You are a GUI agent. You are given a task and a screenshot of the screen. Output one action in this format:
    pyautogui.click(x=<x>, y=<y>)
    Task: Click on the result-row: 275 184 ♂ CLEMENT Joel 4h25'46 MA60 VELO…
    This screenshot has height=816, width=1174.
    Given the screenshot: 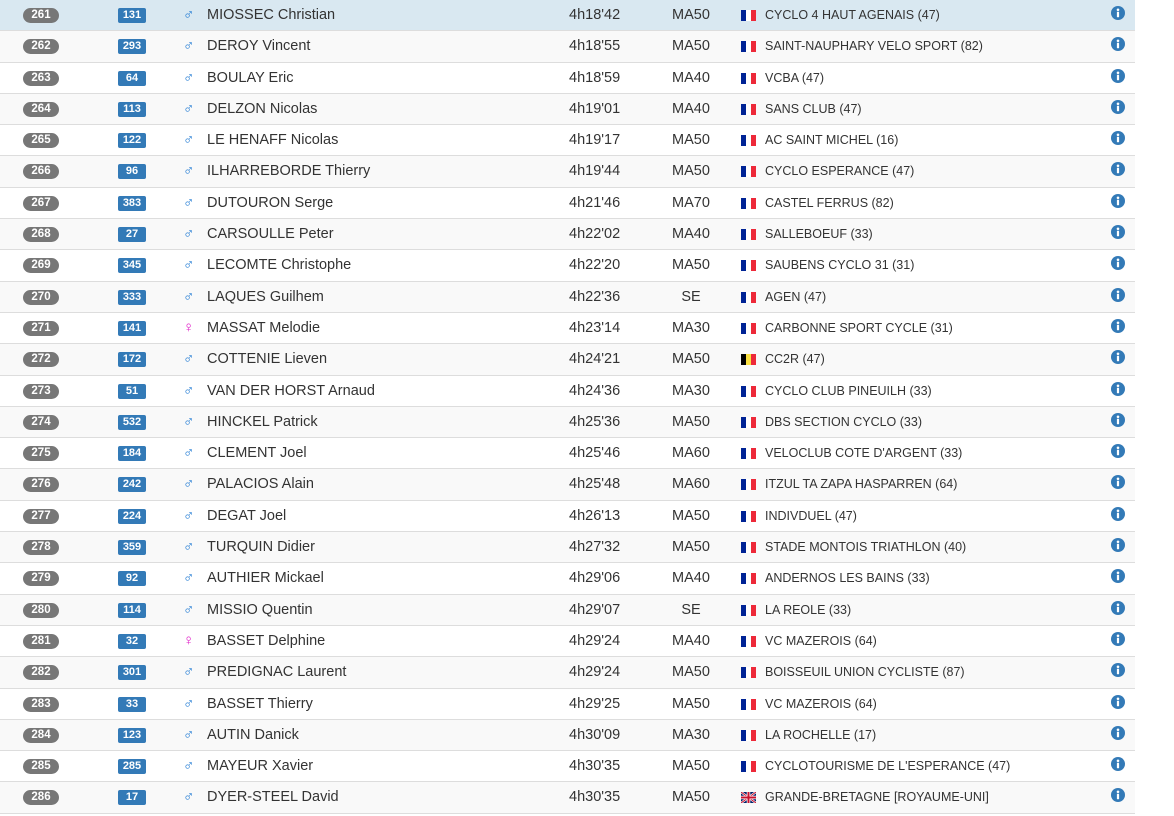 What is the action you would take?
    pyautogui.click(x=567, y=454)
    